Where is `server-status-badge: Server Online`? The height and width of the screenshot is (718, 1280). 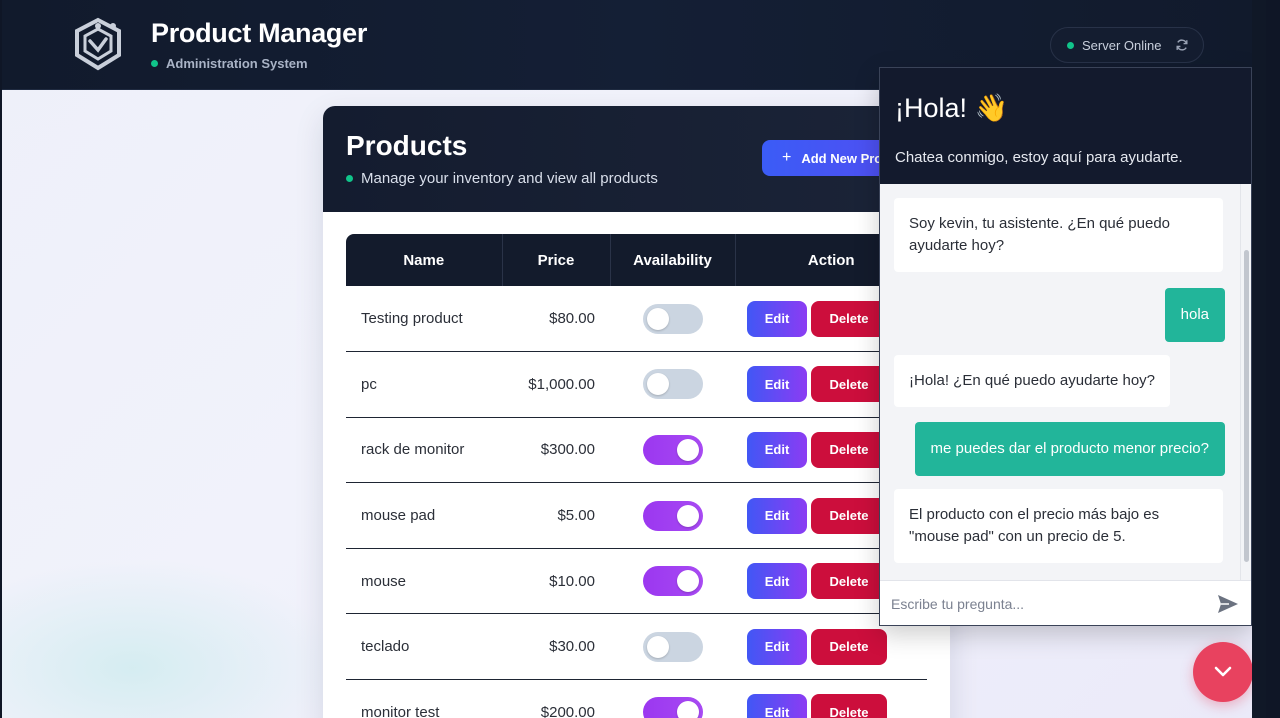 server-status-badge: Server Online is located at coordinates (1127, 45).